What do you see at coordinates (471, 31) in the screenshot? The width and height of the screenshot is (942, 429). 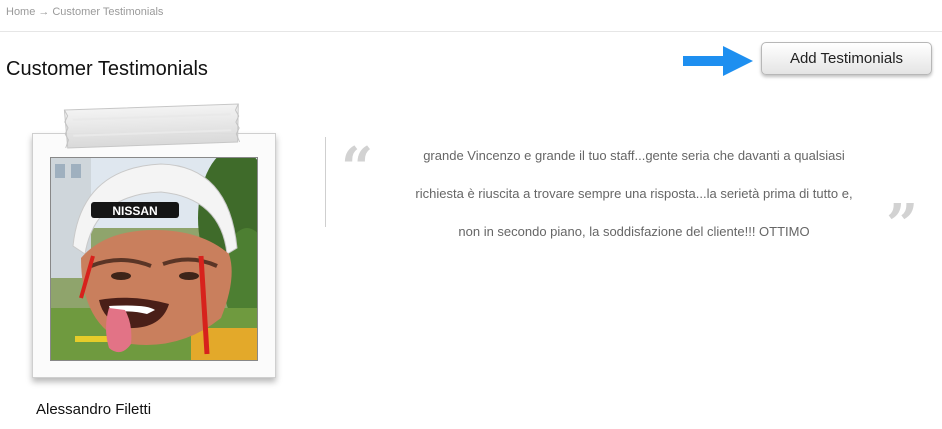 I see `header-divider` at bounding box center [471, 31].